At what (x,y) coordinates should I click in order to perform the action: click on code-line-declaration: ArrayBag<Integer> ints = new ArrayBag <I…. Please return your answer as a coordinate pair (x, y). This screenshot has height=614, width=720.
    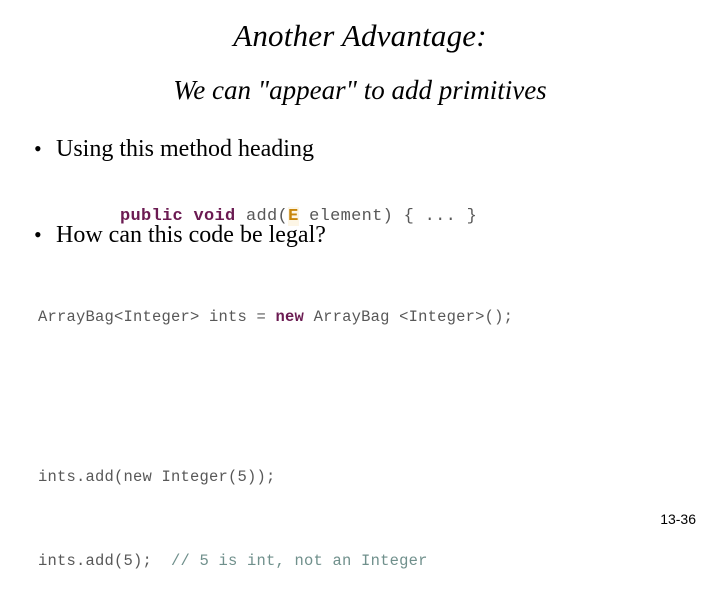
    Looking at the image, I should click on (275, 317).